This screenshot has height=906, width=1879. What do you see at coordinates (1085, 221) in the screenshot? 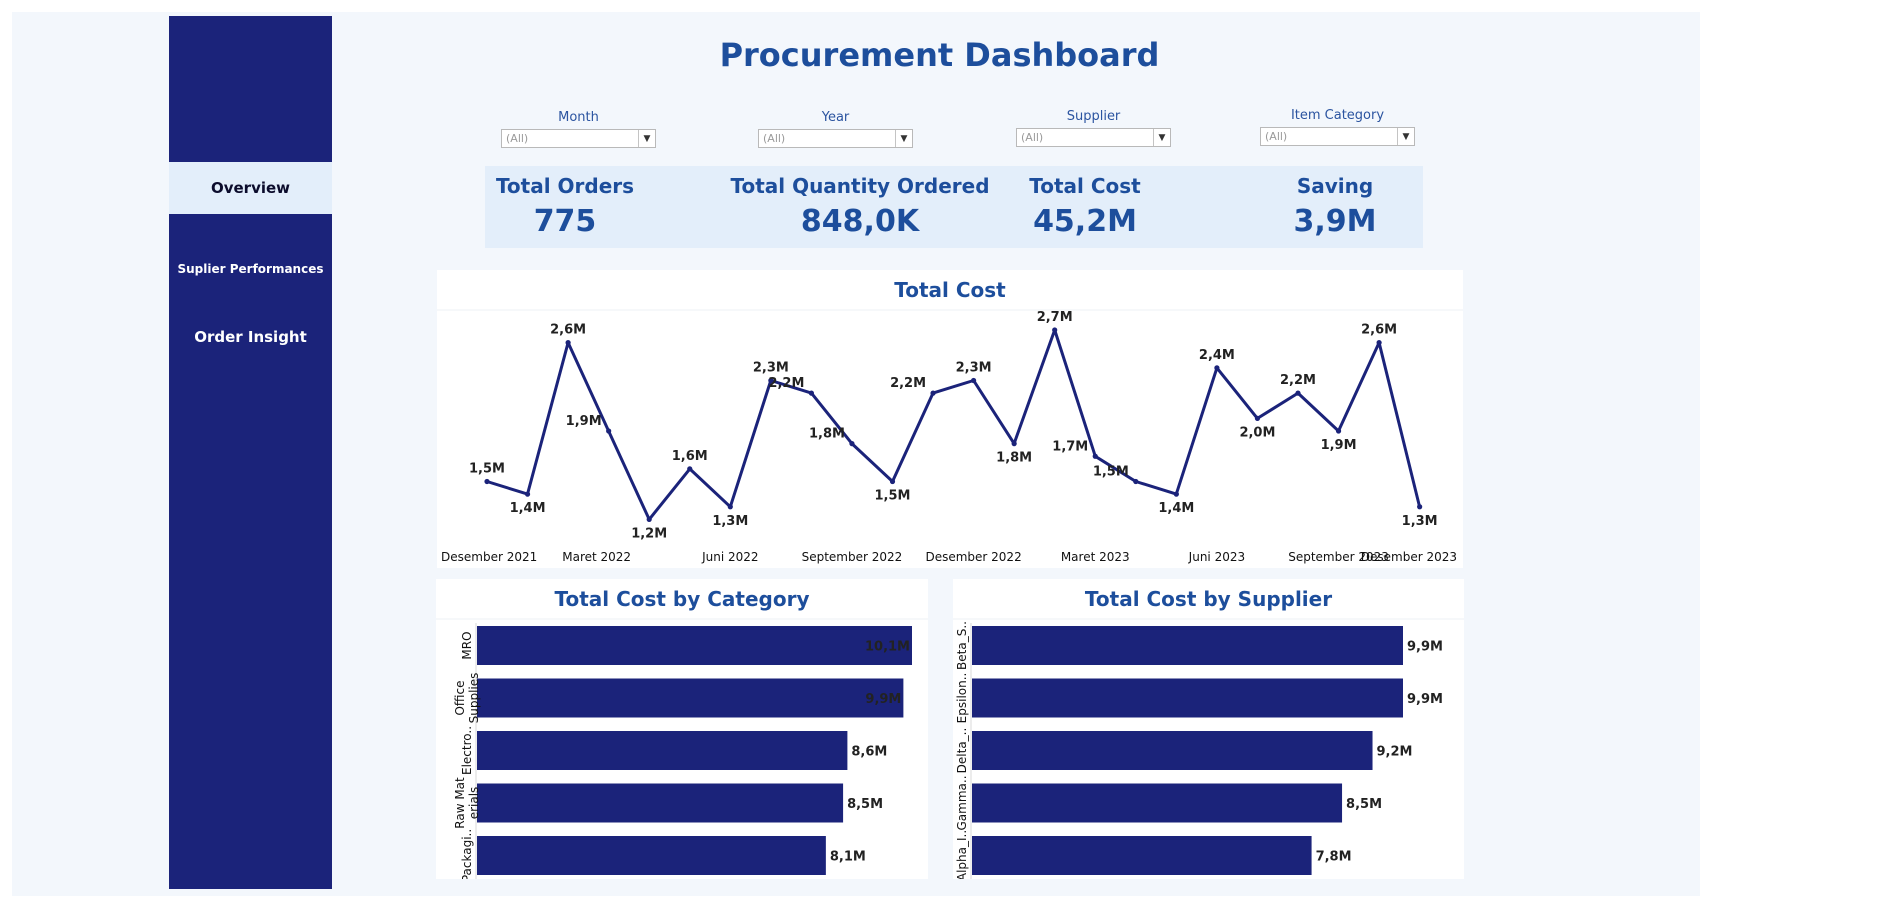
I see `kpi-value: 45,2M` at bounding box center [1085, 221].